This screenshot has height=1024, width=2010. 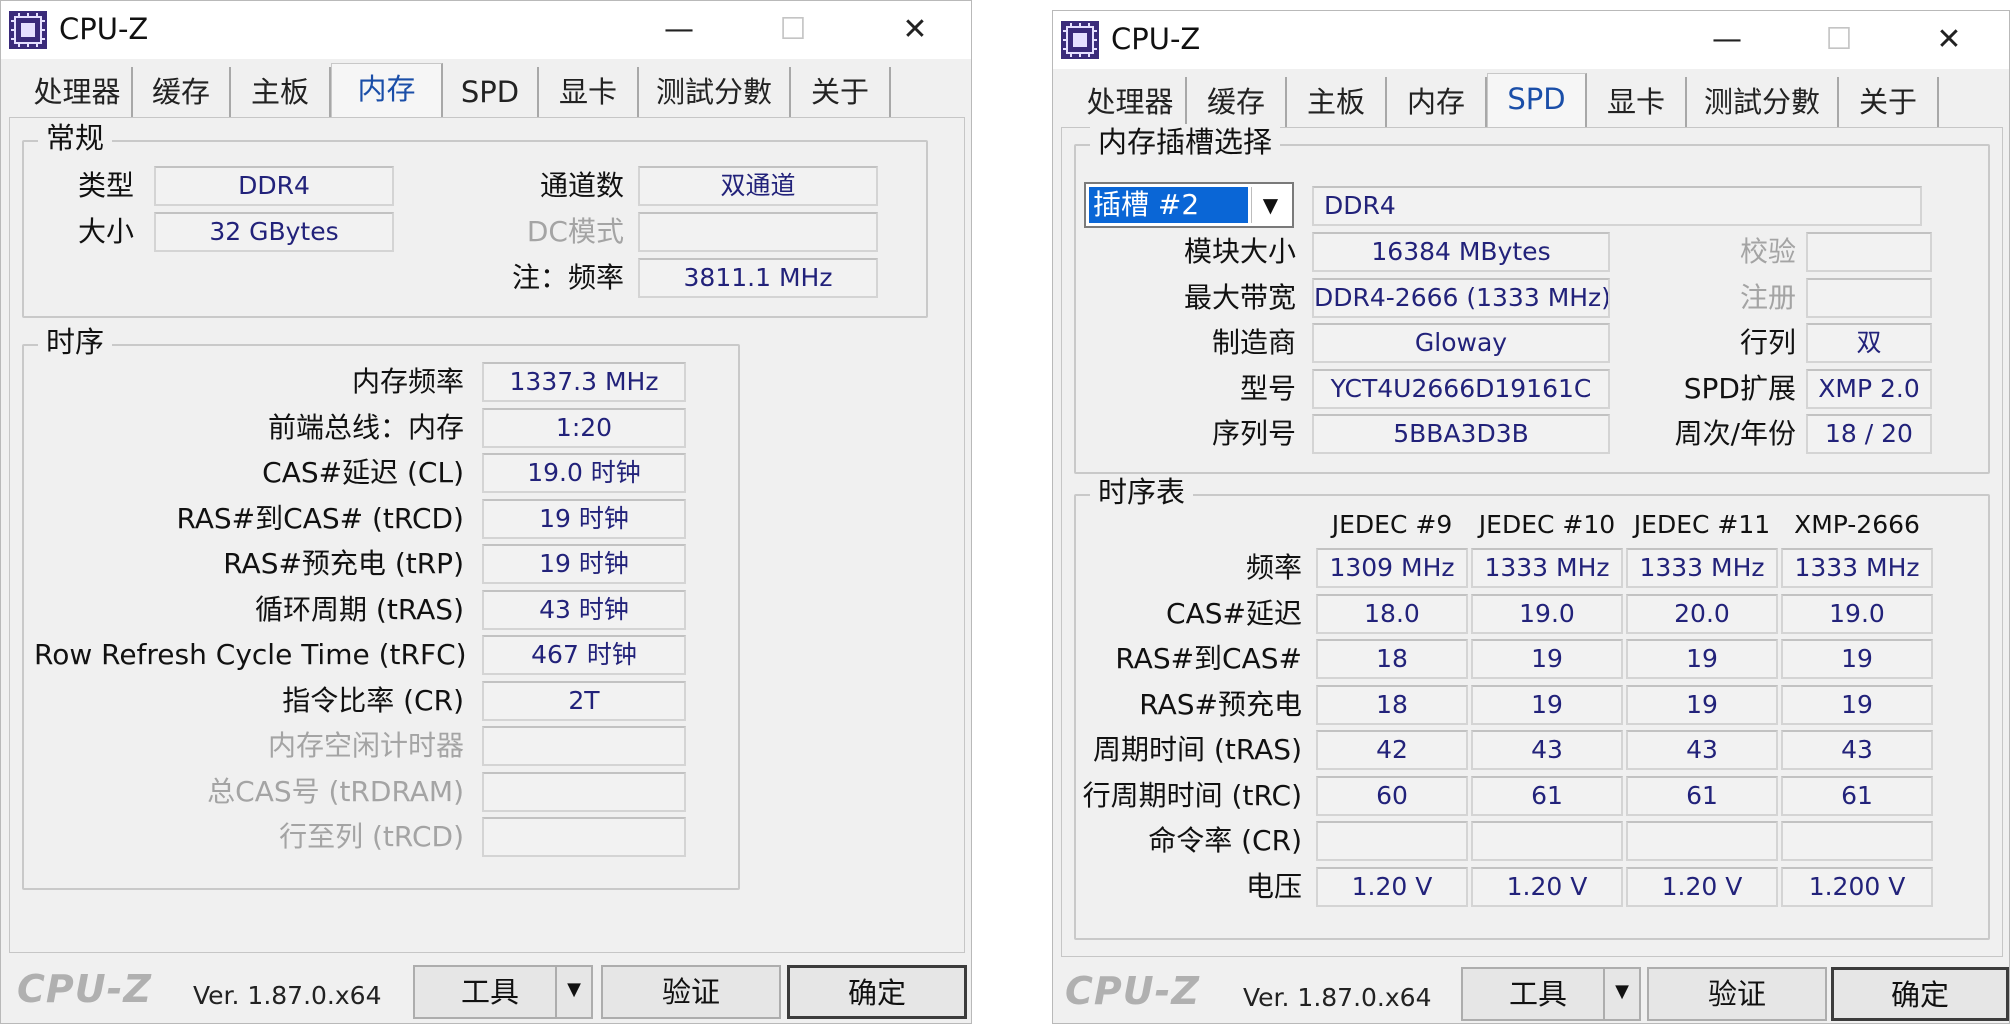 What do you see at coordinates (274, 186) in the screenshot?
I see `type-value: DDR4` at bounding box center [274, 186].